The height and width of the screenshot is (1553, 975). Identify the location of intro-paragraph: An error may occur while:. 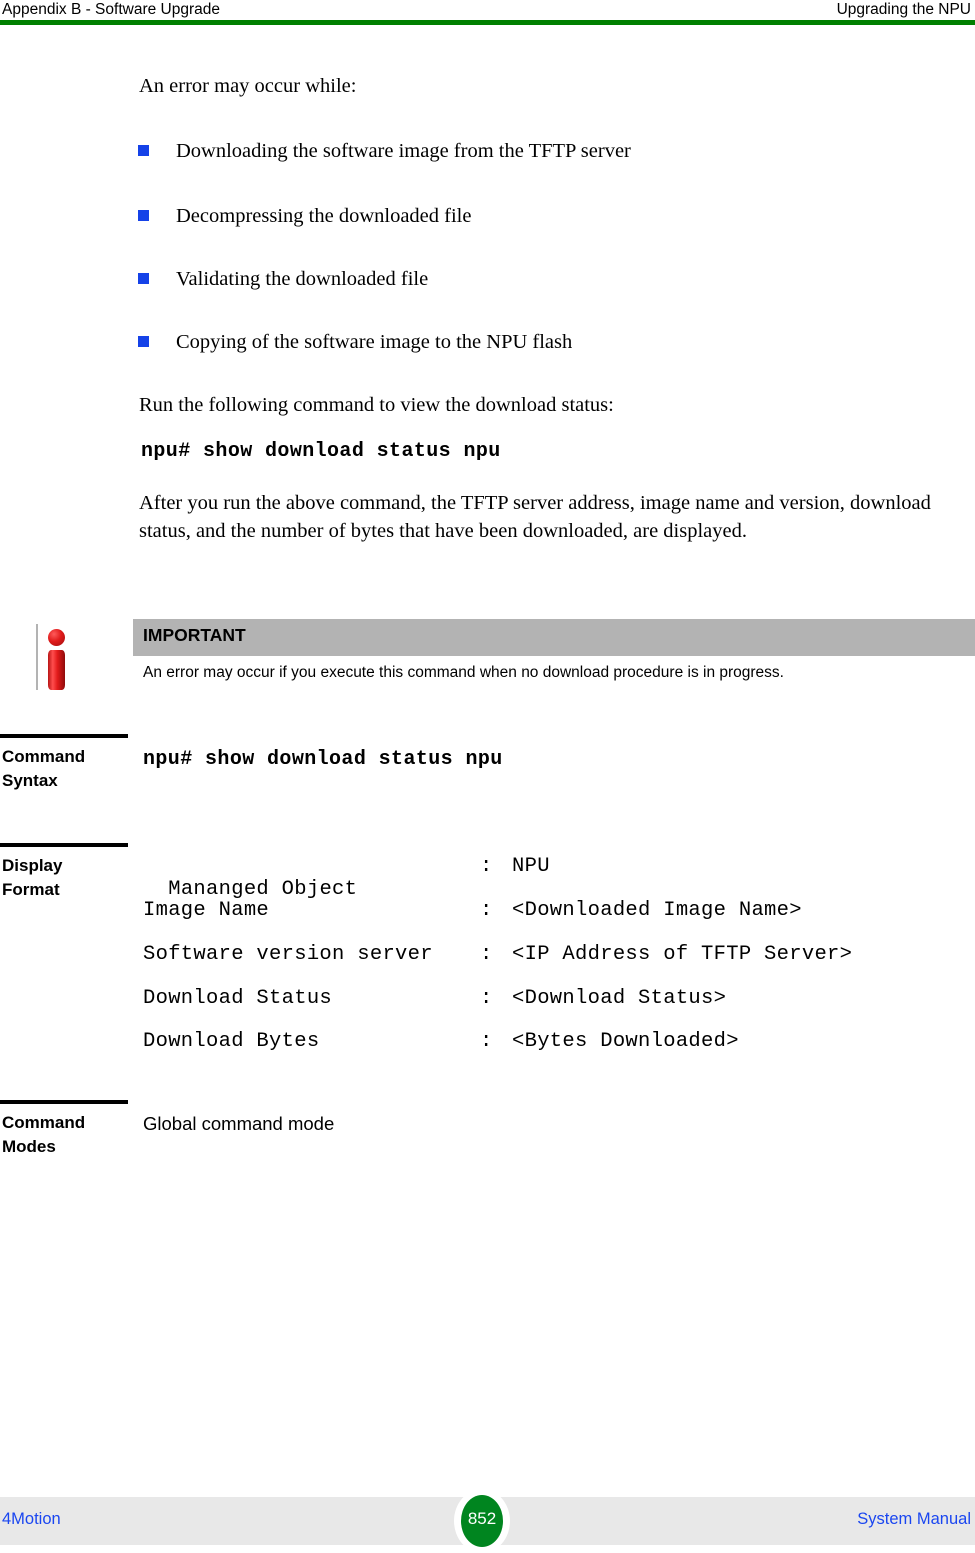
(248, 86).